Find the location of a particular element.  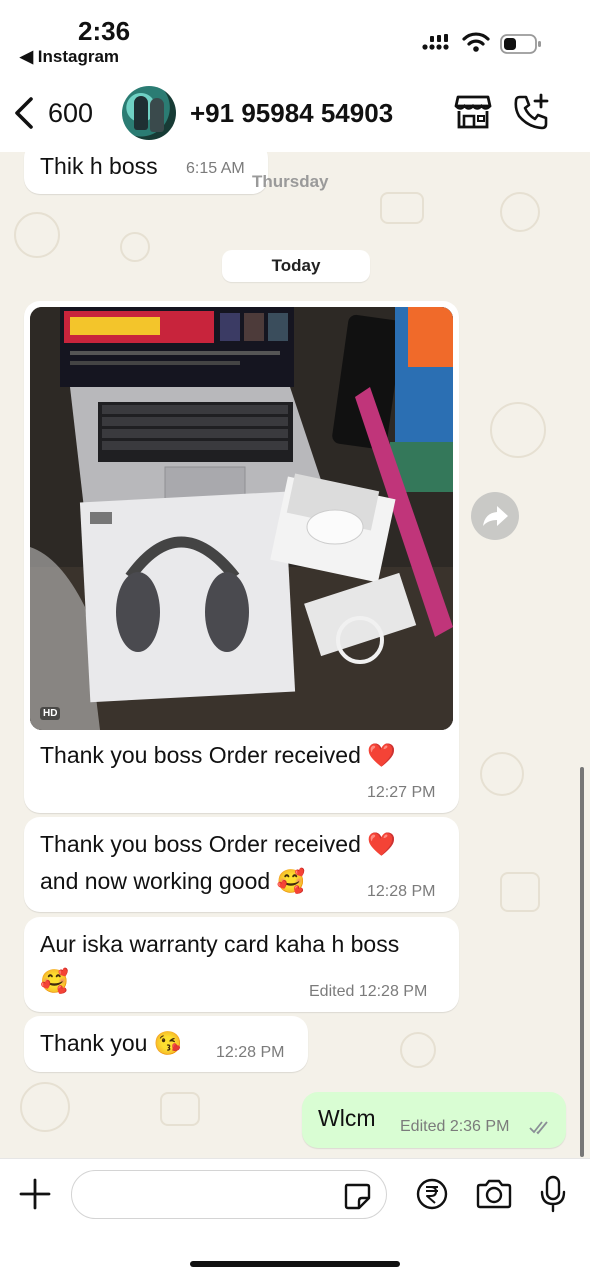

back-to-instagram-link: ◀ Instagram is located at coordinates (69, 57).